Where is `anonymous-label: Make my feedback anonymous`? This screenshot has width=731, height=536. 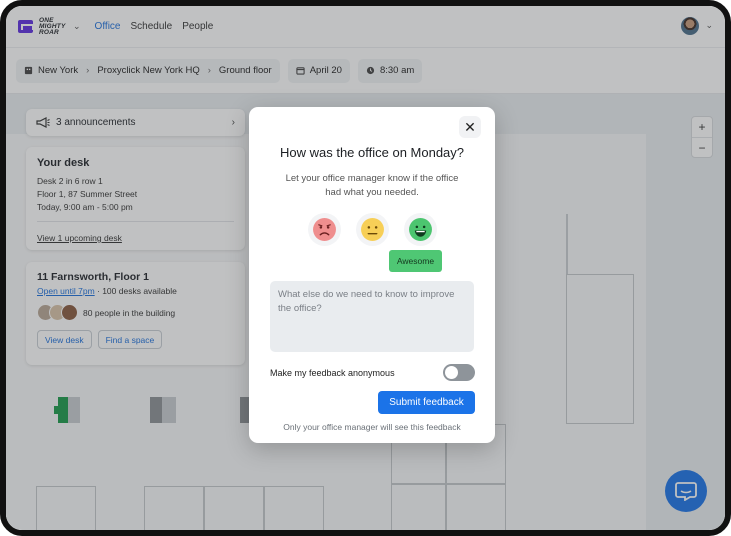 anonymous-label: Make my feedback anonymous is located at coordinates (332, 372).